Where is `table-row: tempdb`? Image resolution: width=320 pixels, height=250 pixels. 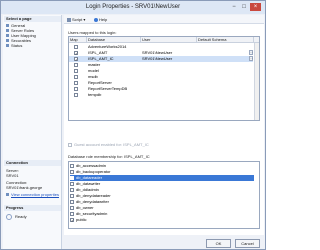 table-row: tempdb is located at coordinates (161, 95).